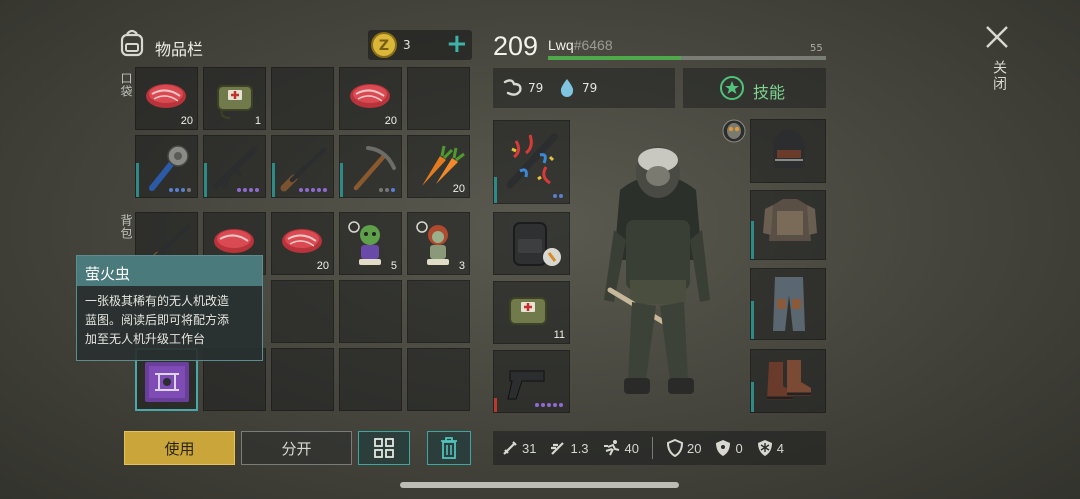 The image size is (1080, 499). Describe the element at coordinates (518, 448) in the screenshot. I see `stat-melee: 31` at that location.